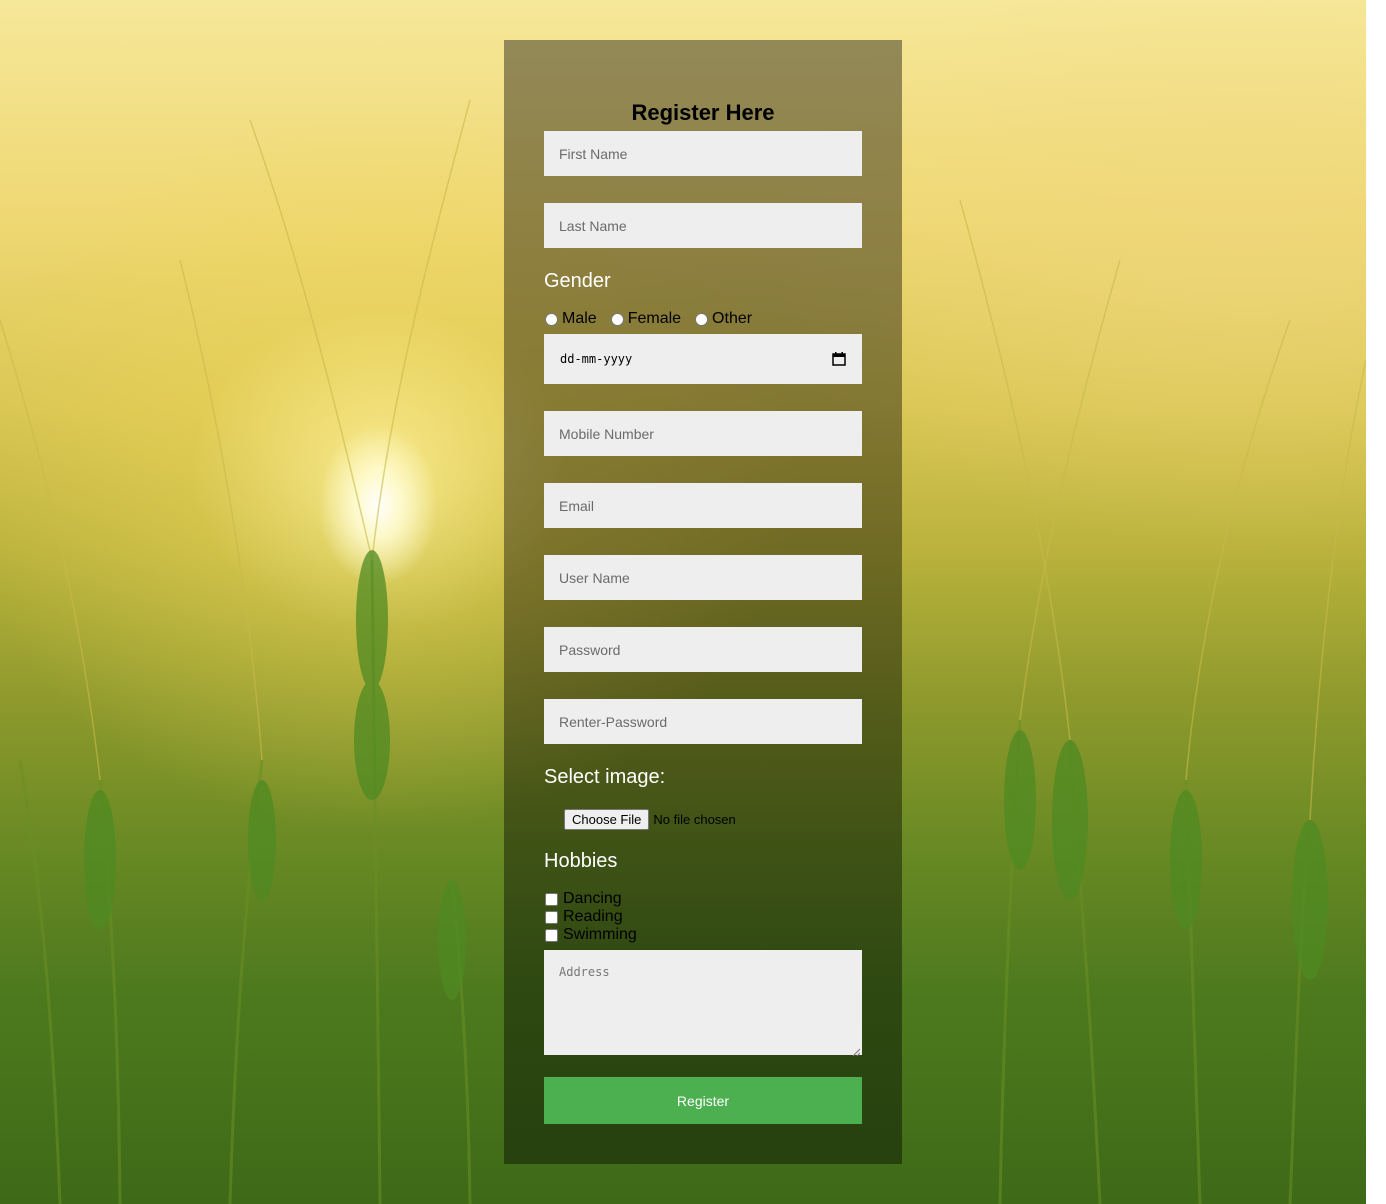 The height and width of the screenshot is (1204, 1386). I want to click on last-name-placeholder: Last Name, so click(593, 225).